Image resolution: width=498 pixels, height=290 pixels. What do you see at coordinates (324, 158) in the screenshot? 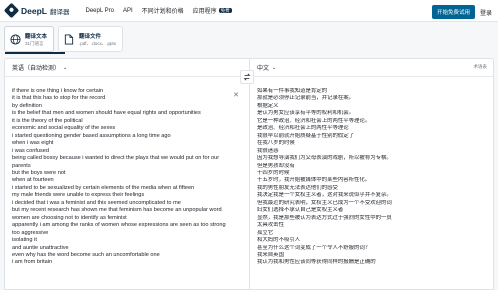
I see `target-text-line: 因为我想导演我们为父母表演的戏剧，所以被称为专横。` at bounding box center [324, 158].